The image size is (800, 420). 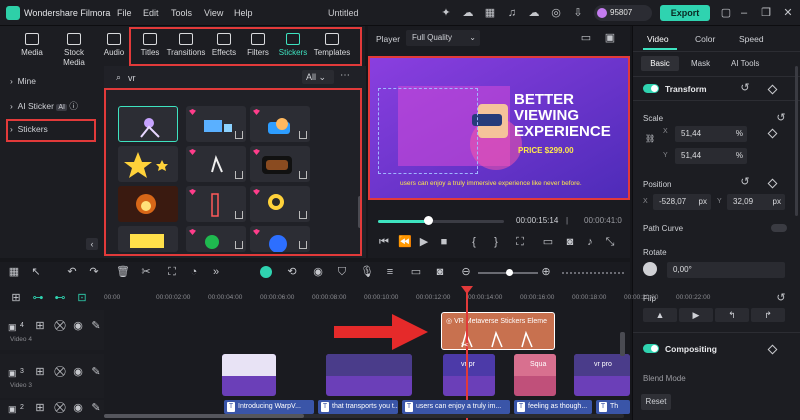 What do you see at coordinates (660, 315) in the screenshot?
I see `flip-vertical-icon: ▲` at bounding box center [660, 315].